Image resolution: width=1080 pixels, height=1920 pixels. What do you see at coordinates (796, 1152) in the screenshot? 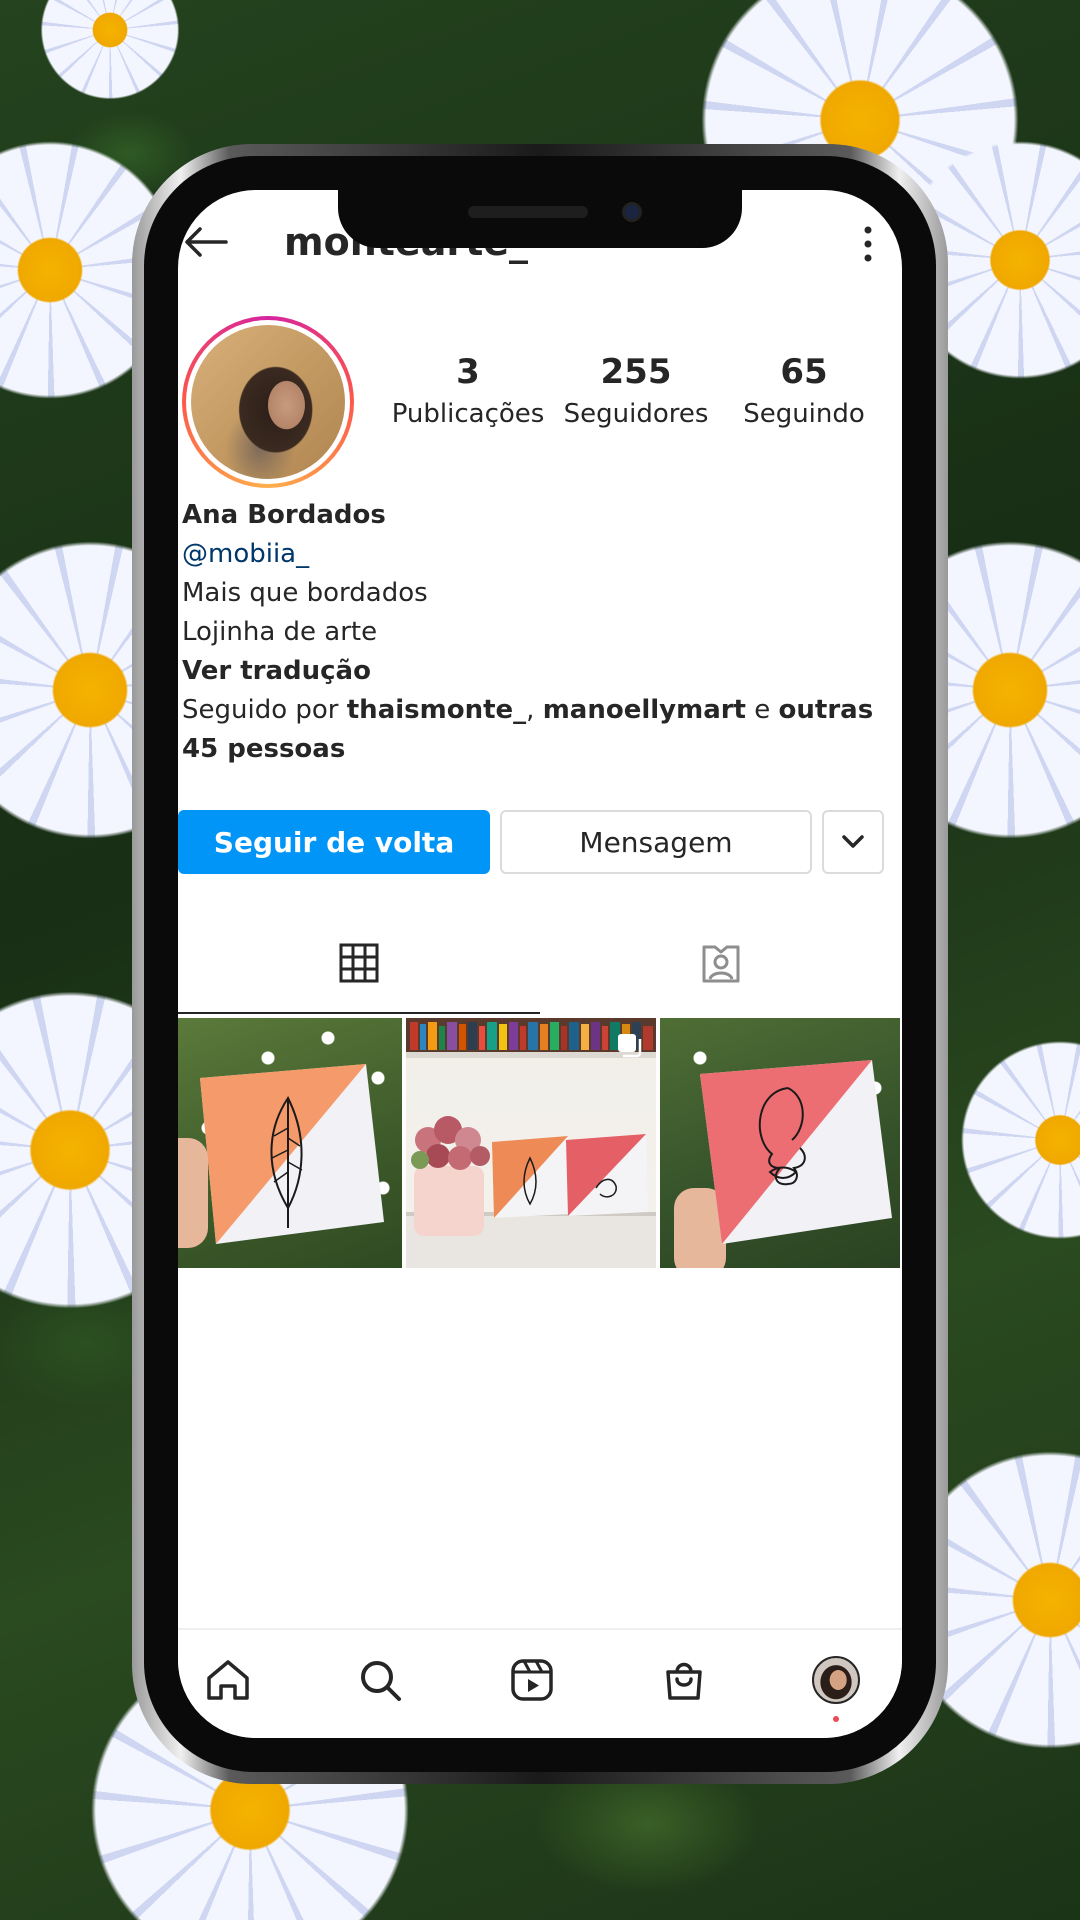
I see `face-art-card` at bounding box center [796, 1152].